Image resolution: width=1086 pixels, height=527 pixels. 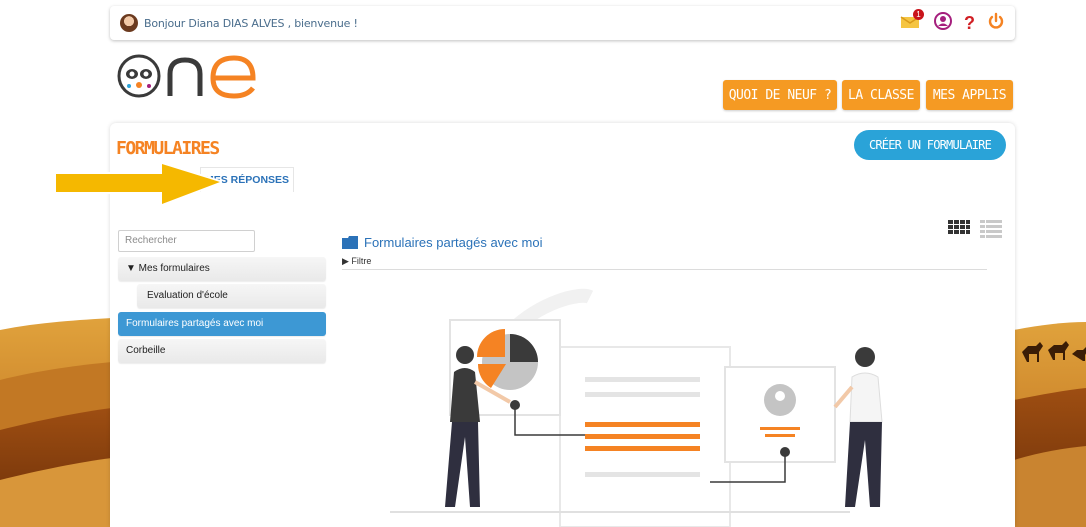 What do you see at coordinates (930, 145) in the screenshot?
I see `create-form-button: CRÉER UN FORMULAIRE` at bounding box center [930, 145].